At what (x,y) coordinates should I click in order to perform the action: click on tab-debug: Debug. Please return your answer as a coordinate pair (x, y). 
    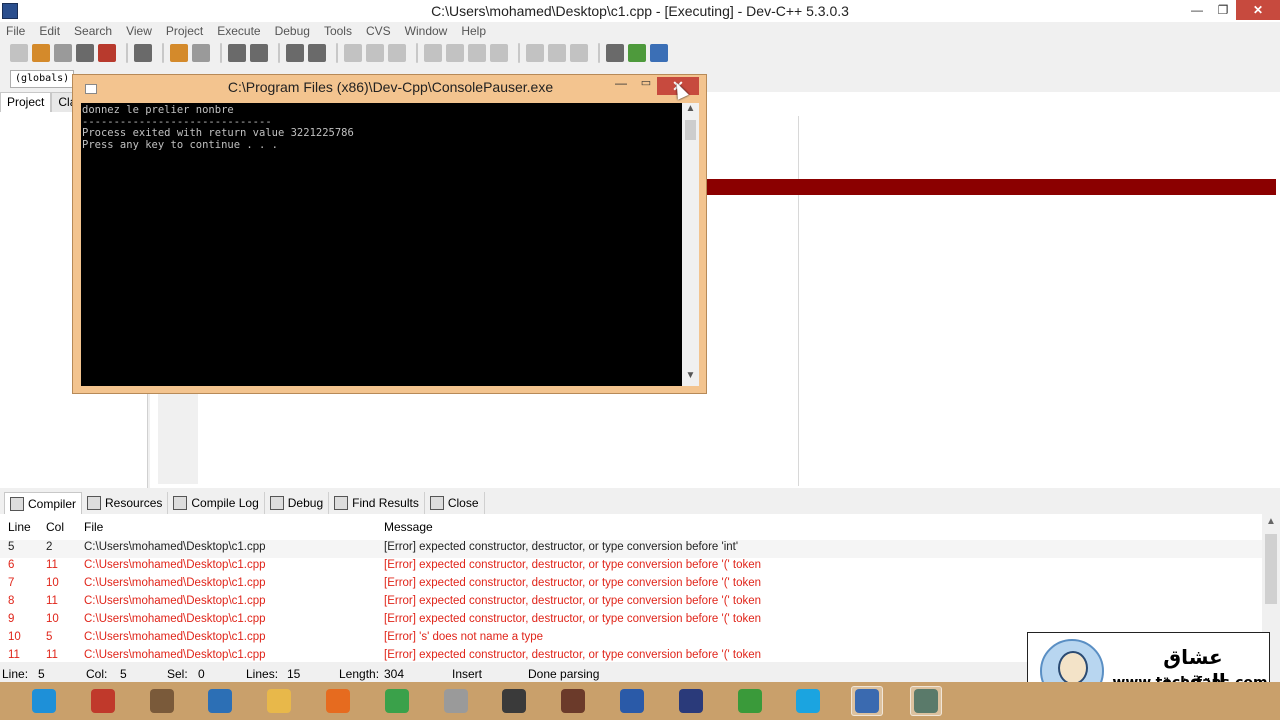
    Looking at the image, I should click on (297, 503).